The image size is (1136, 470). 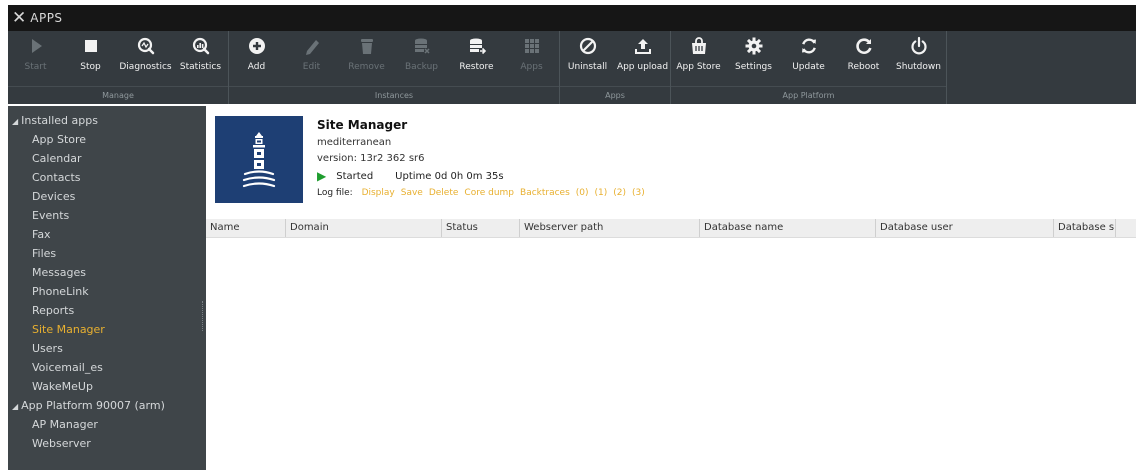 What do you see at coordinates (256, 58) in the screenshot?
I see `add-button: Add` at bounding box center [256, 58].